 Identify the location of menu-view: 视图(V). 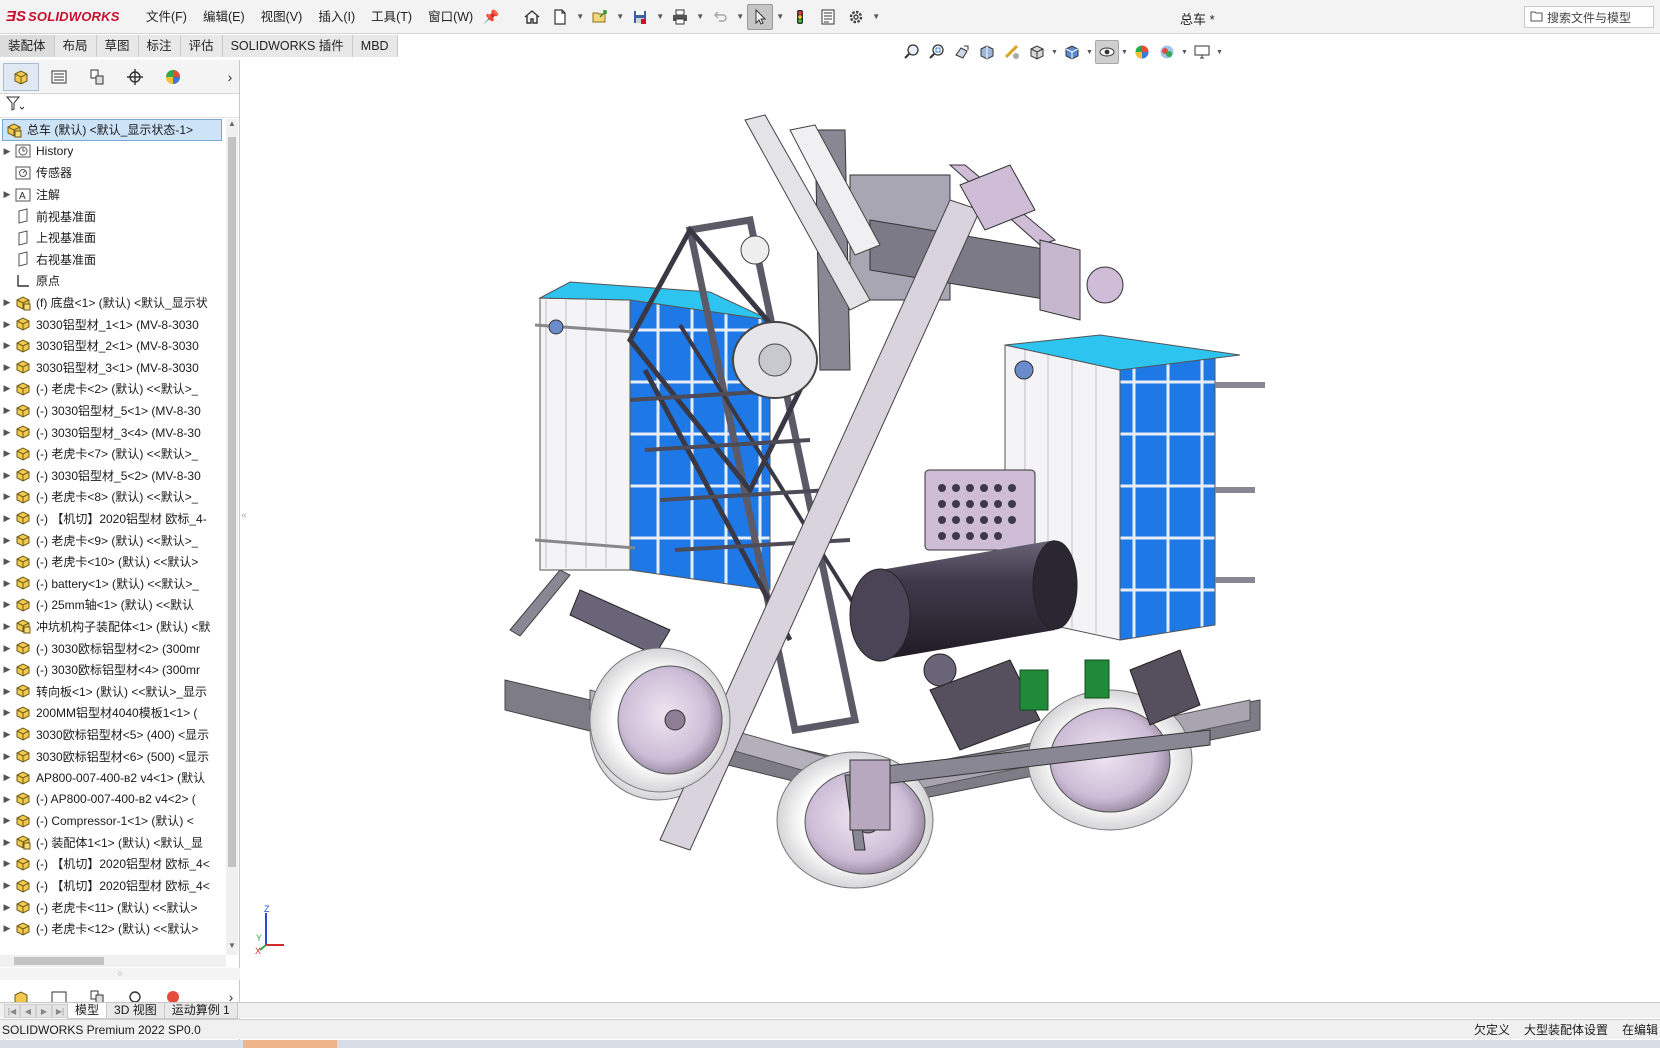
(282, 17).